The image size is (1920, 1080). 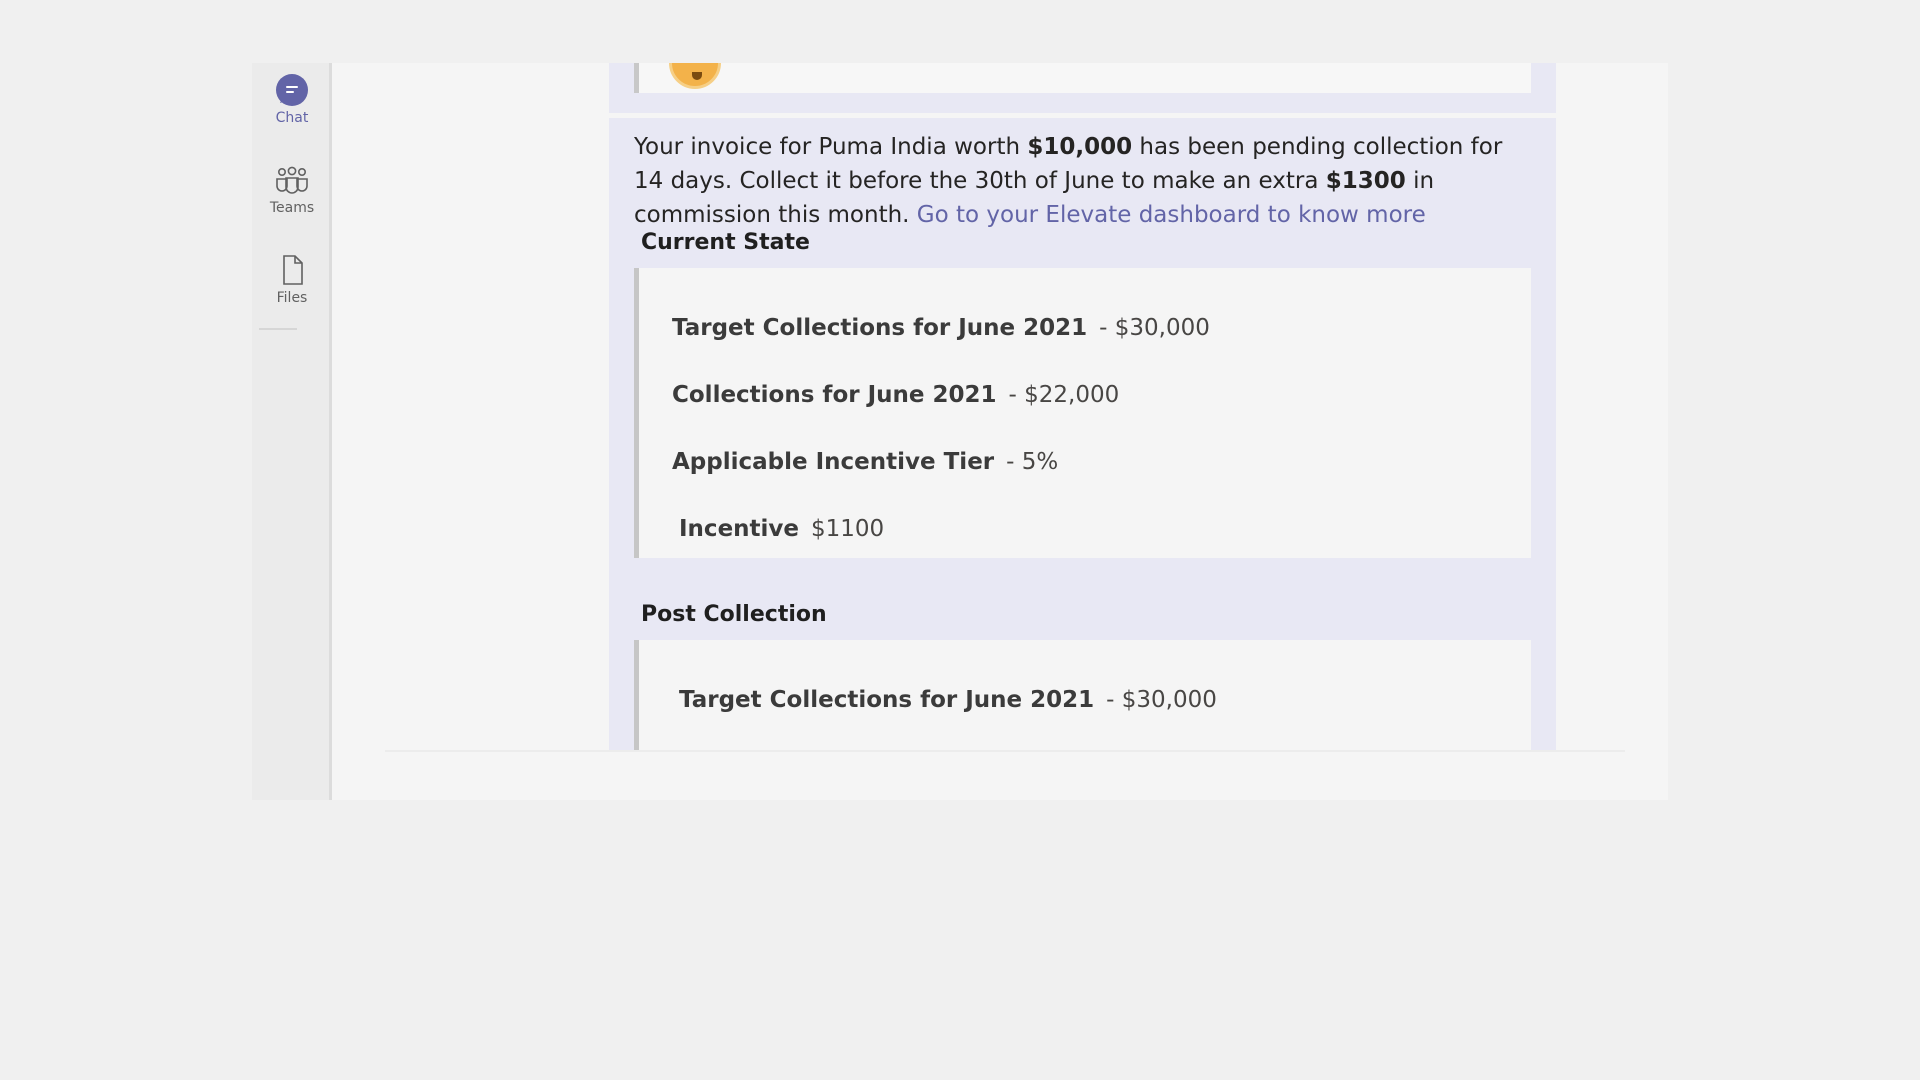 I want to click on compose-divider, so click(x=1005, y=751).